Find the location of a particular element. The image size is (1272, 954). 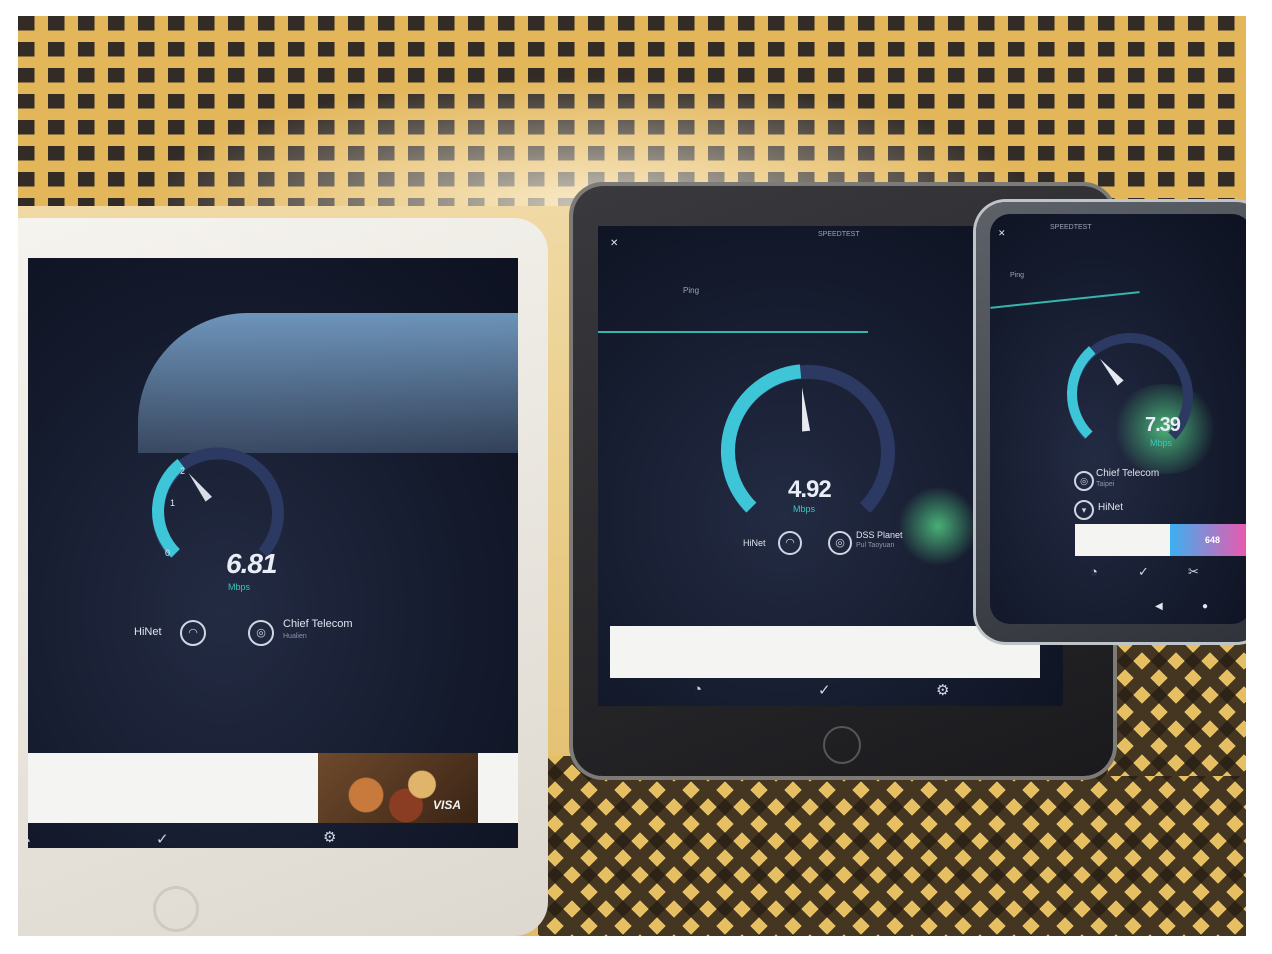

gauge-tick-1: 1 is located at coordinates (173, 503).